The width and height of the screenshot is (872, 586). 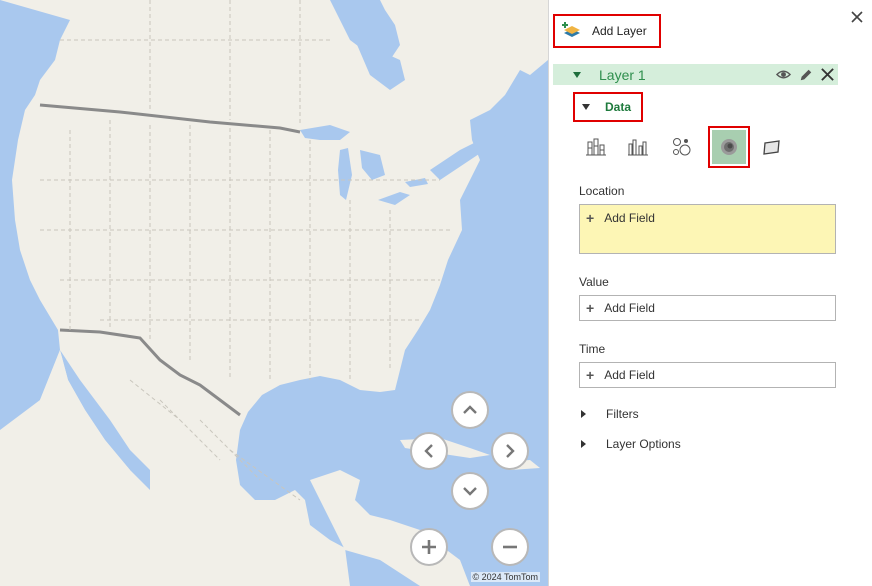 I want to click on chevron-down-icon, so click(x=470, y=491).